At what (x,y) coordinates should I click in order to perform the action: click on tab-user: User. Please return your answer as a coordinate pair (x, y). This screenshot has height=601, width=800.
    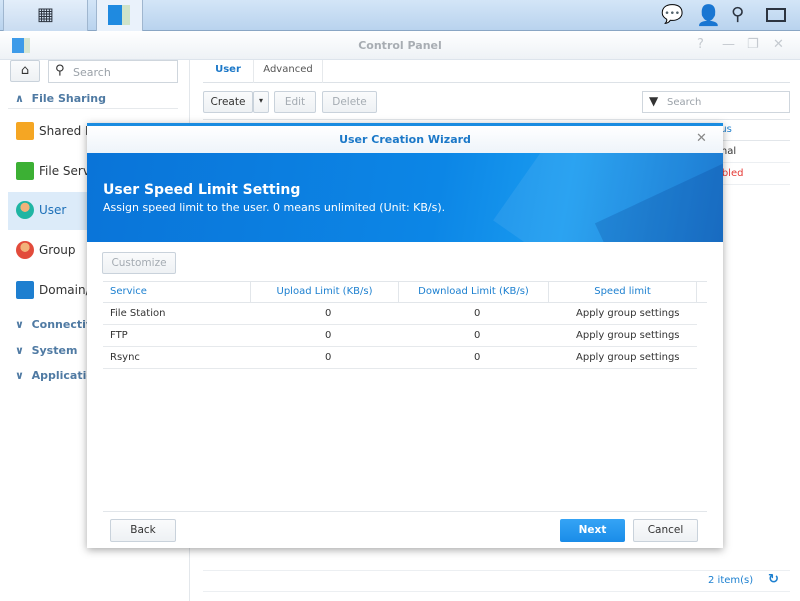
    Looking at the image, I should click on (228, 71).